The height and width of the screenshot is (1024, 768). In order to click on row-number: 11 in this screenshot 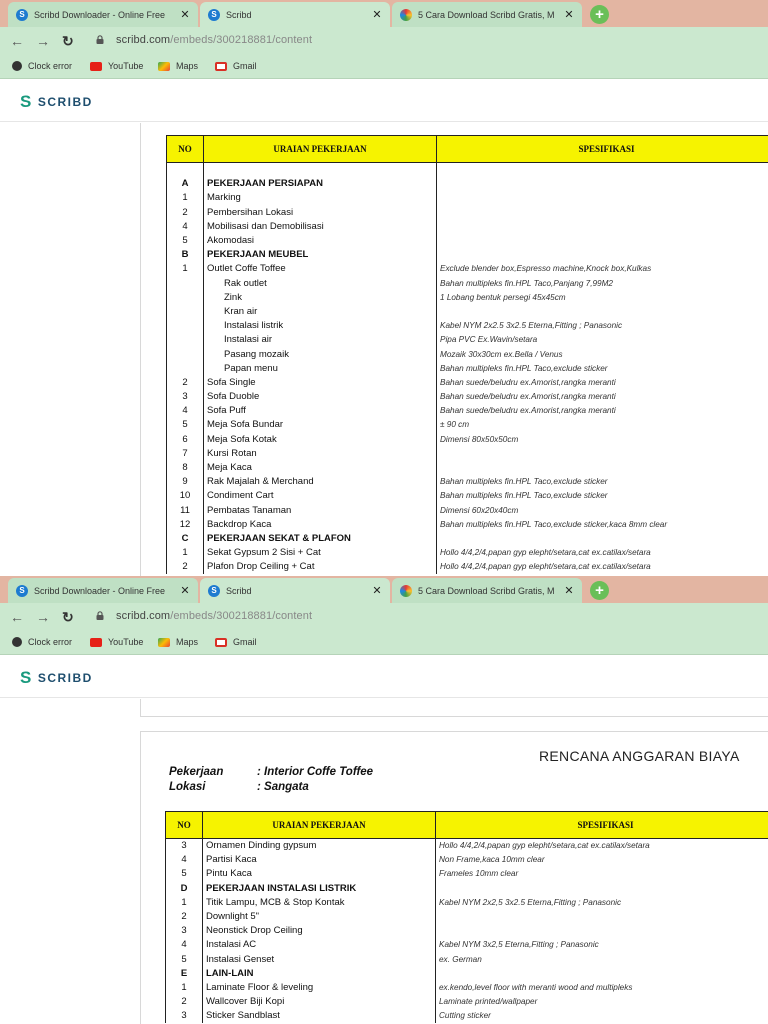, I will do `click(185, 510)`.